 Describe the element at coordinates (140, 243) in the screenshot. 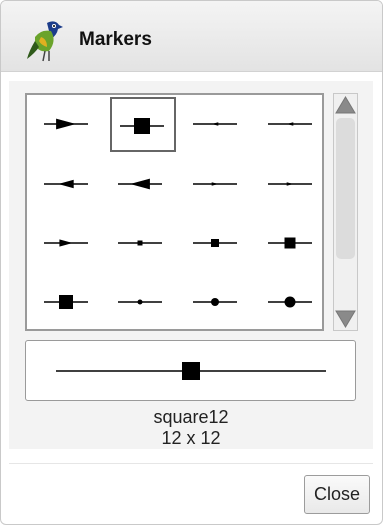

I see `marker-square-tiny-icon` at that location.